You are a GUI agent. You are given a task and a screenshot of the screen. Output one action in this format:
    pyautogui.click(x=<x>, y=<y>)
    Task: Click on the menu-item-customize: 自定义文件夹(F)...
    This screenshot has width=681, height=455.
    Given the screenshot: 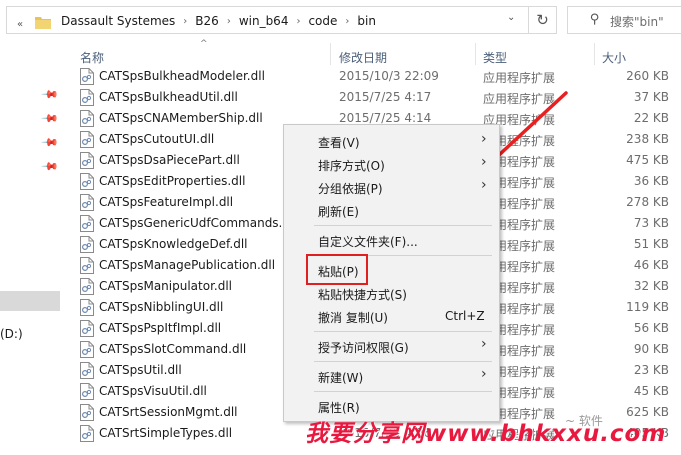 What is the action you would take?
    pyautogui.click(x=391, y=240)
    